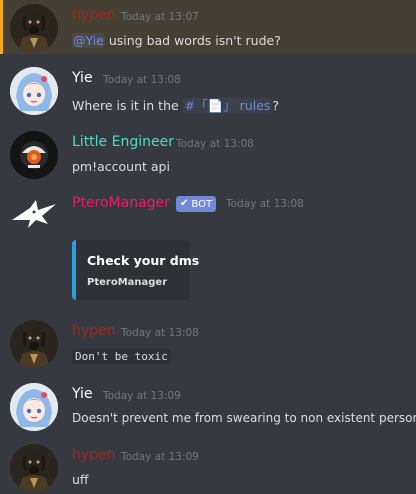 The image size is (416, 494). What do you see at coordinates (202, 204) in the screenshot?
I see `bot-badge-label: BOT` at bounding box center [202, 204].